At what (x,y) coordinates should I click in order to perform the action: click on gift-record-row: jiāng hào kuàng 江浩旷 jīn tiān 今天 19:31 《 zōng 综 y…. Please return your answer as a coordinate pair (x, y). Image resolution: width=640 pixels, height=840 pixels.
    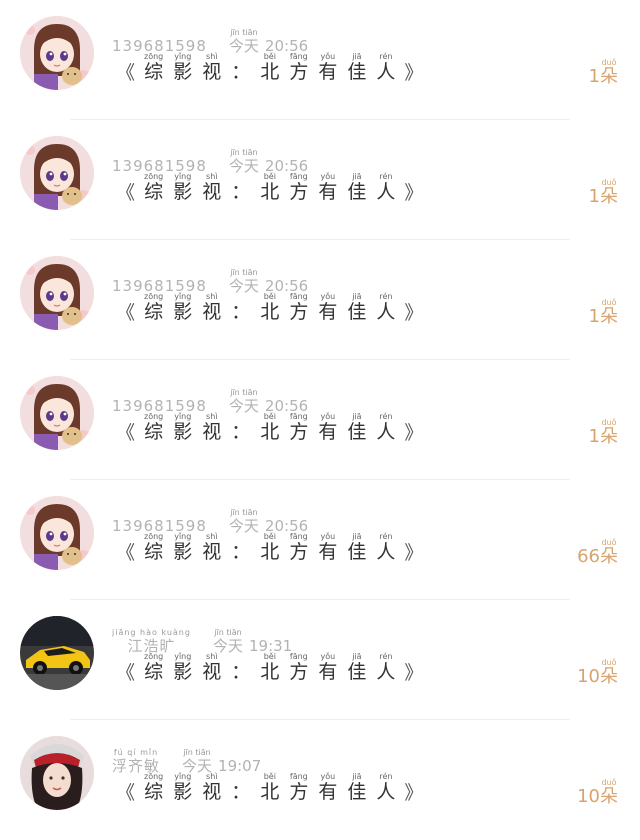
    Looking at the image, I should click on (320, 660).